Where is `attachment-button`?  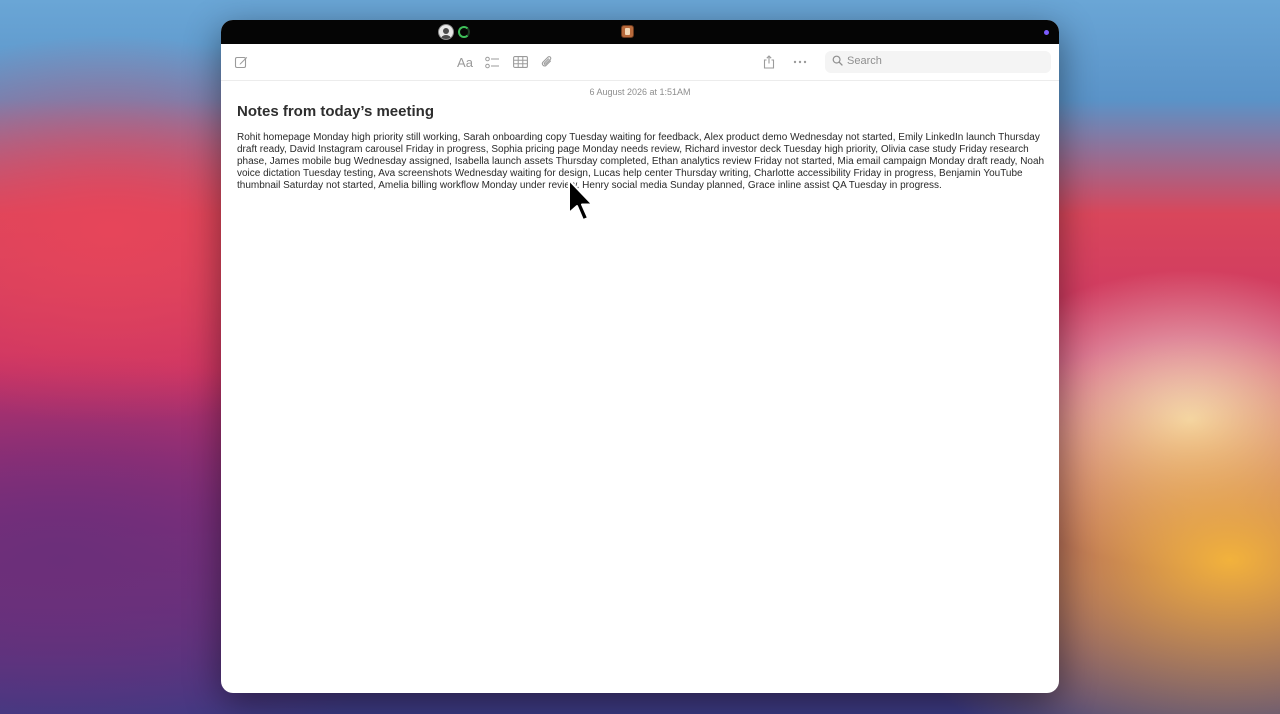
attachment-button is located at coordinates (547, 62).